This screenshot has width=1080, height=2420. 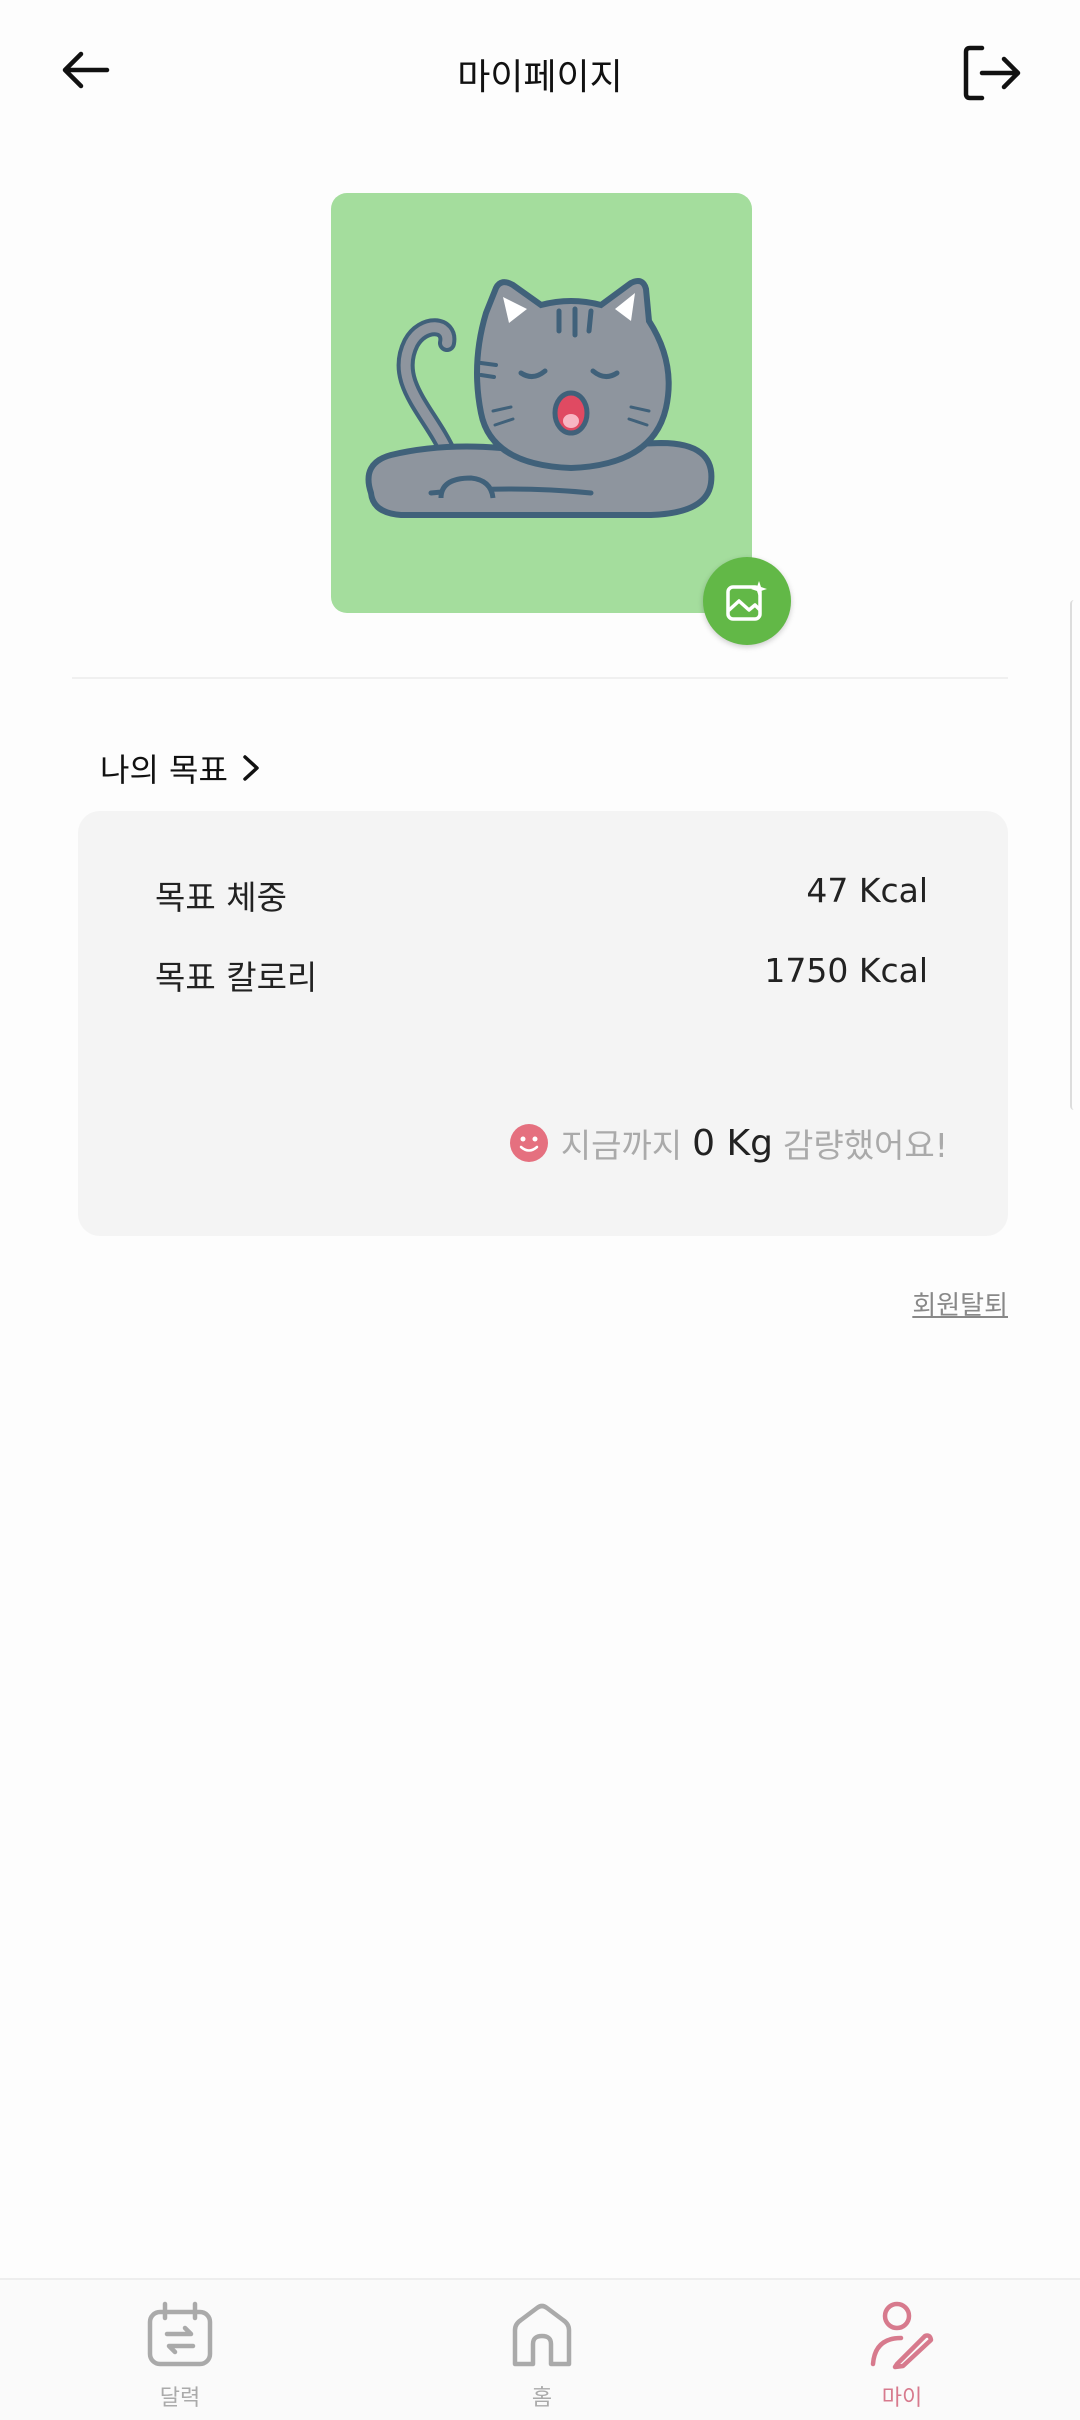 What do you see at coordinates (540, 398) in the screenshot?
I see `sleeping-cat-icon` at bounding box center [540, 398].